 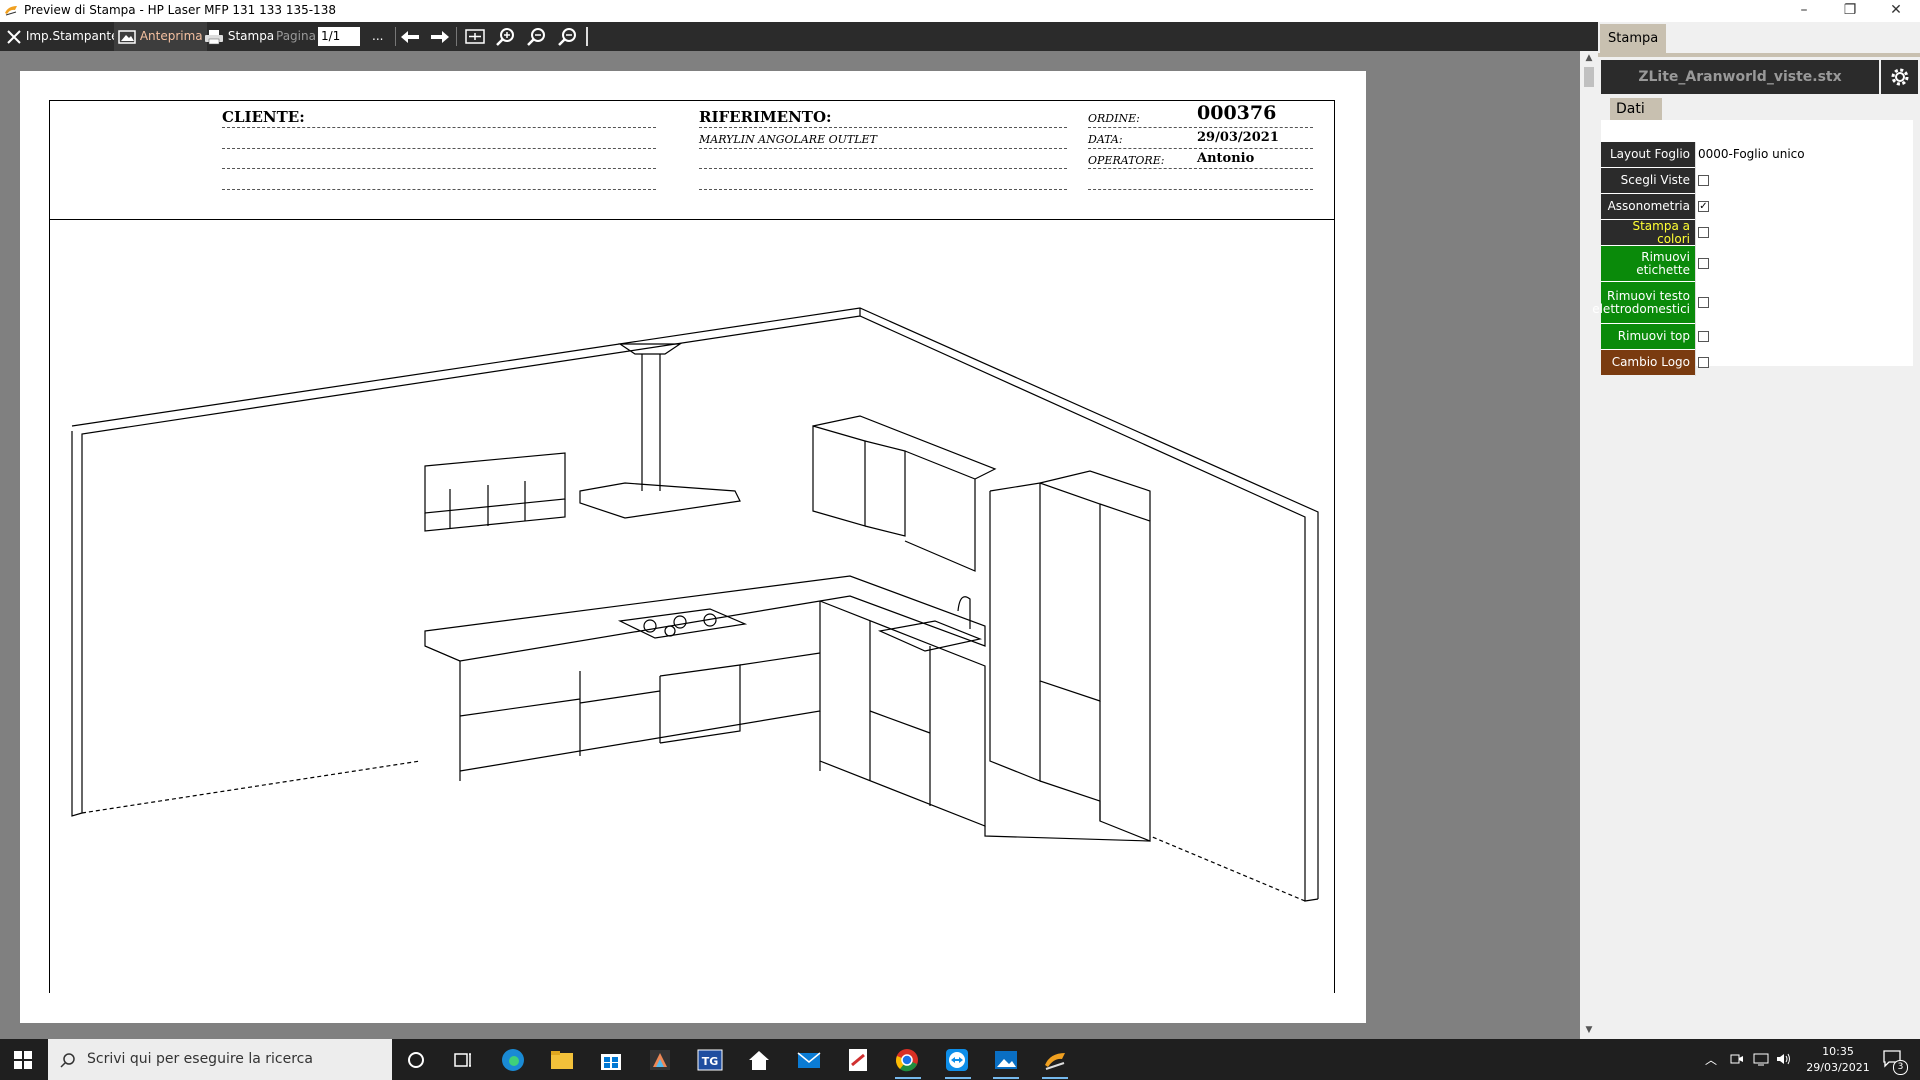 What do you see at coordinates (536, 37) in the screenshot?
I see `zoom-icon` at bounding box center [536, 37].